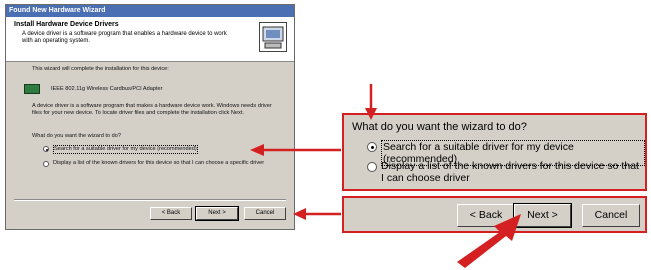  I want to click on annotation-arrow-buttons, so click(317, 214).